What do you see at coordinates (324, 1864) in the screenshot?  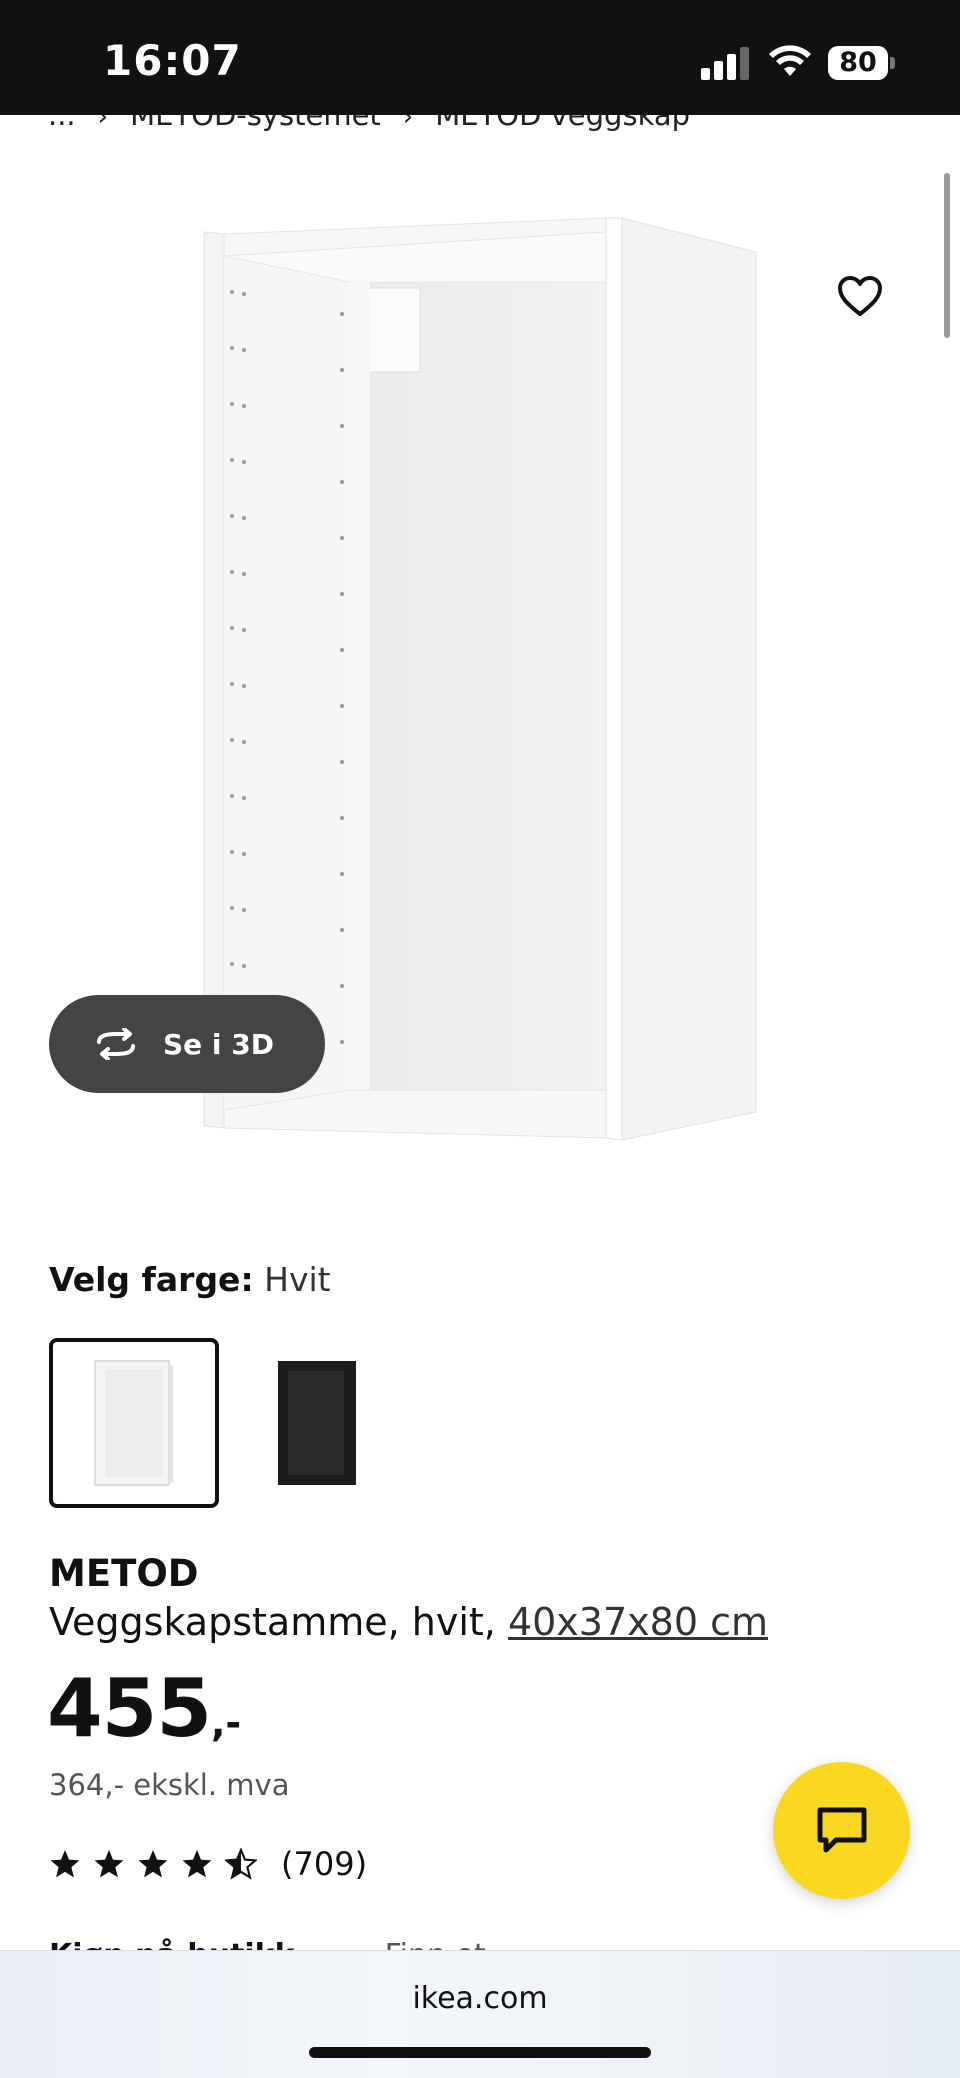 I see `rating-count: (709)` at bounding box center [324, 1864].